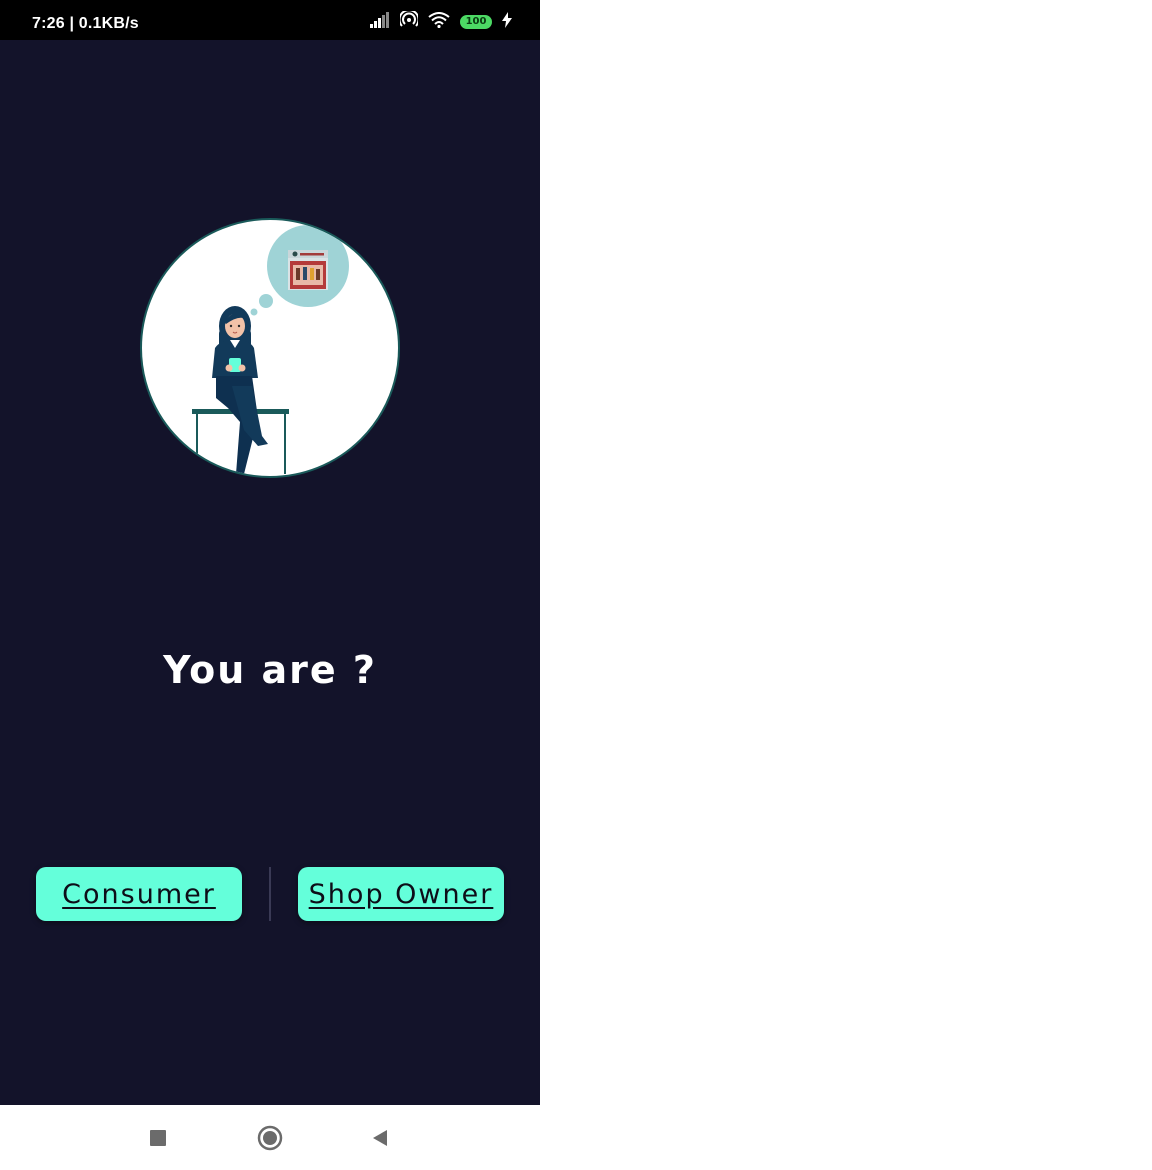 This screenshot has width=1152, height=1170. I want to click on signal-icon, so click(380, 22).